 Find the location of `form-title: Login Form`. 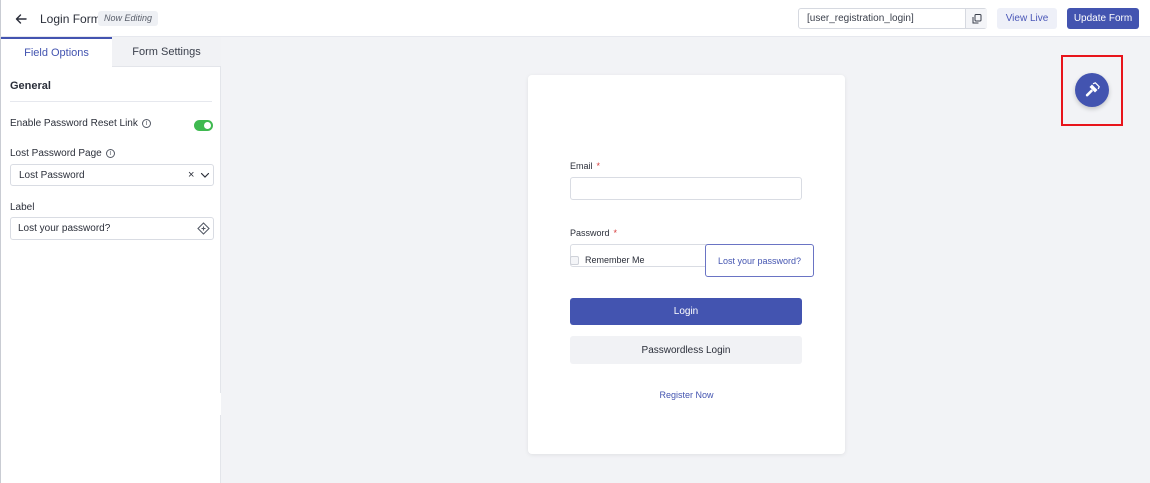

form-title: Login Form is located at coordinates (70, 19).